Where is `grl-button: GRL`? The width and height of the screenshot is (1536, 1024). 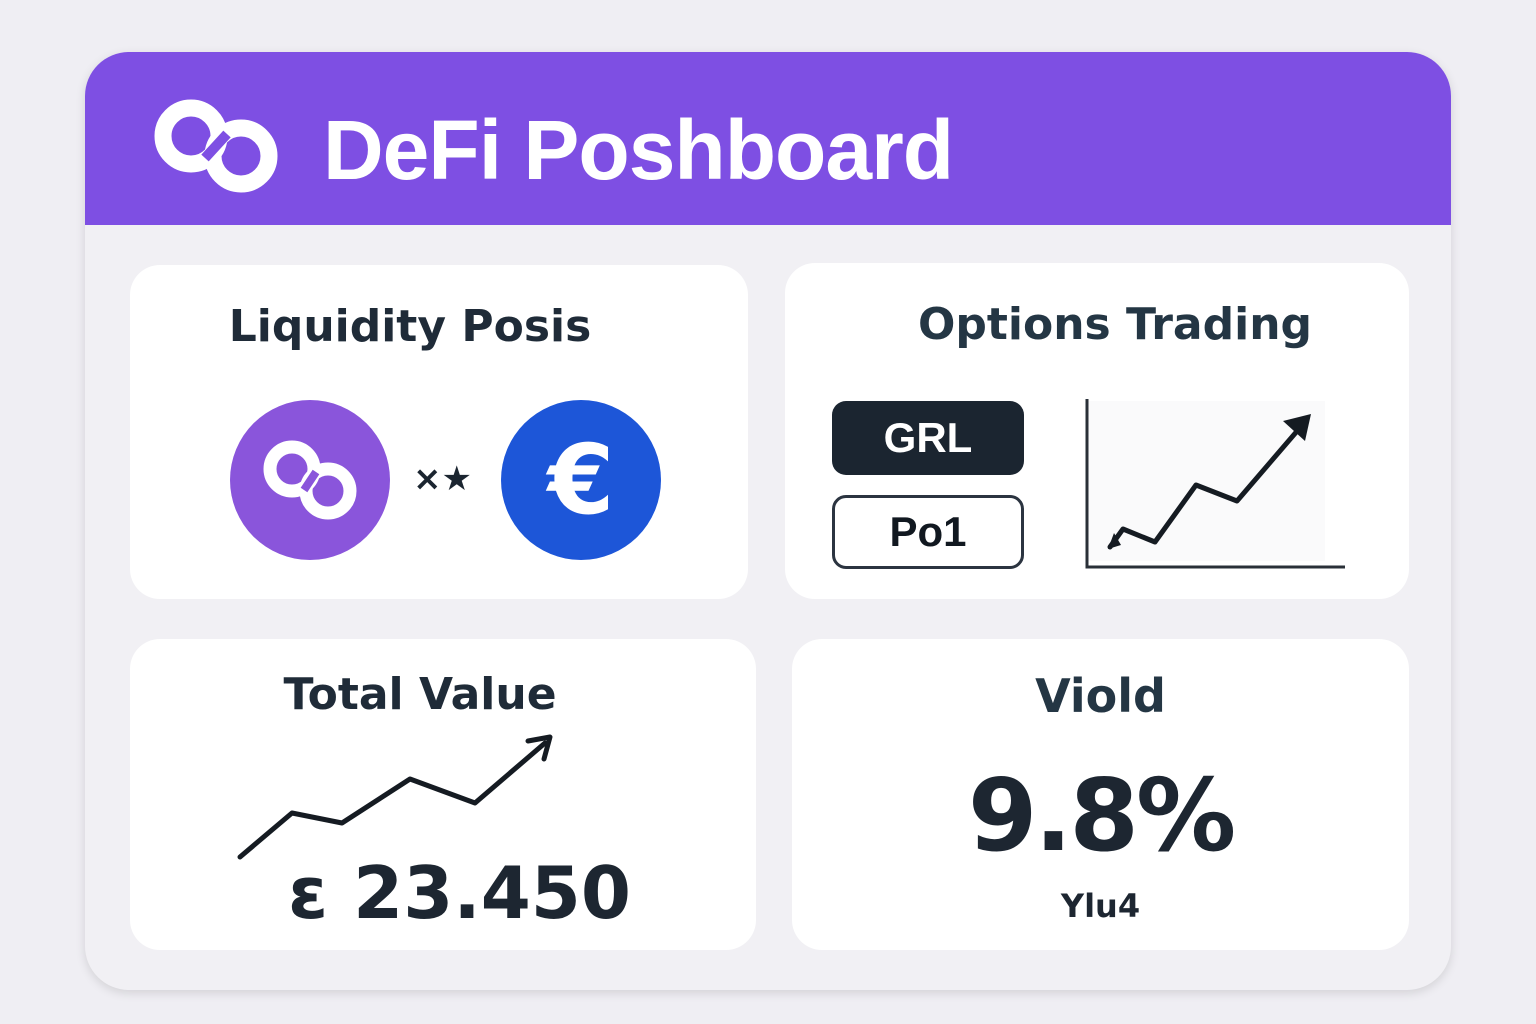
grl-button: GRL is located at coordinates (928, 438).